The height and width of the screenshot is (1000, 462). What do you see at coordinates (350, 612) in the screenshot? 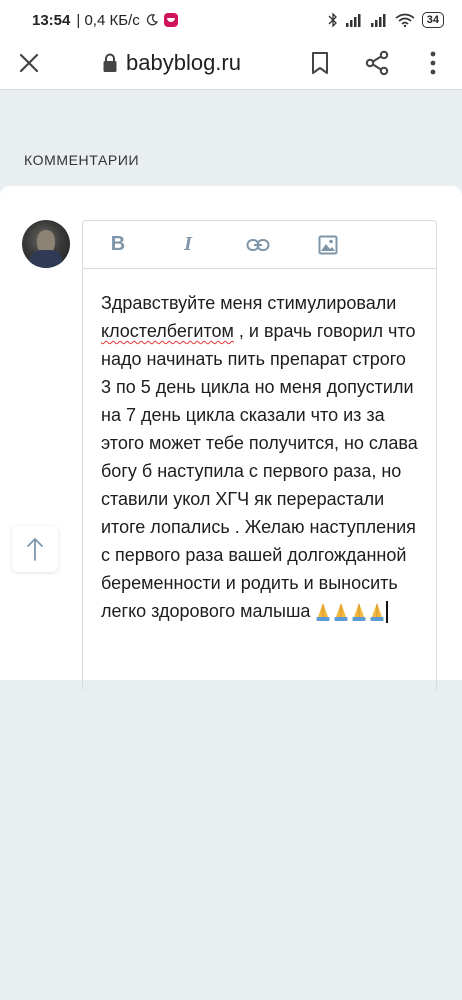
I see `emoji-group` at bounding box center [350, 612].